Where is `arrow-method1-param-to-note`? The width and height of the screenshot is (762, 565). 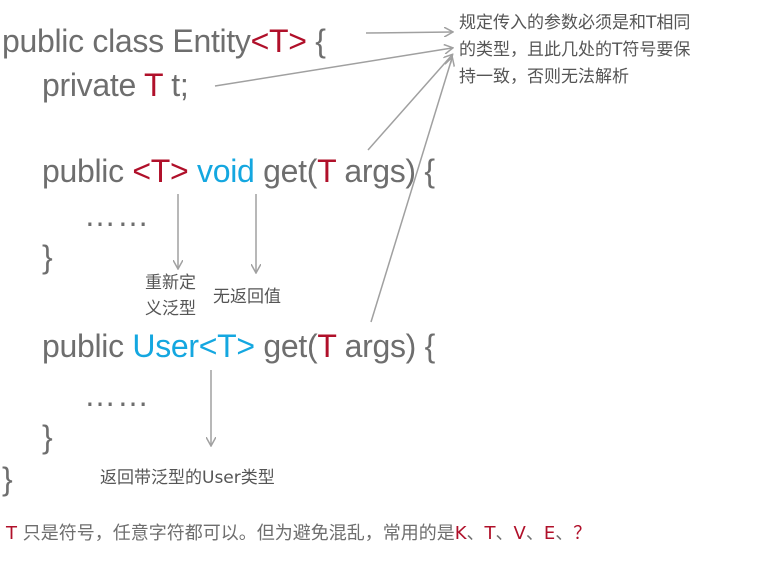
arrow-method1-param-to-note is located at coordinates (409, 103).